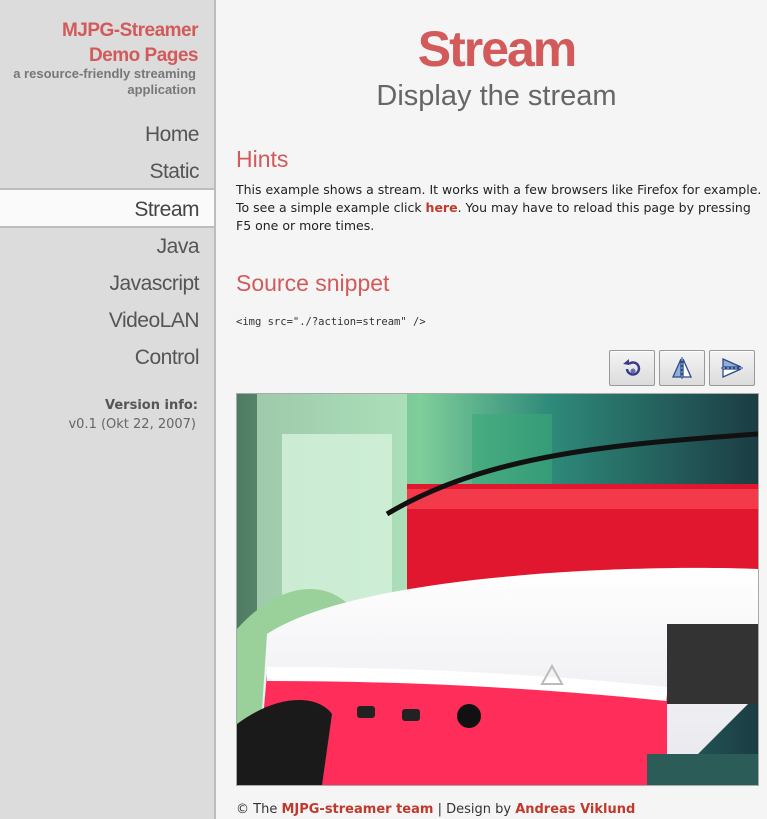  What do you see at coordinates (262, 159) in the screenshot?
I see `hints-heading: Hints` at bounding box center [262, 159].